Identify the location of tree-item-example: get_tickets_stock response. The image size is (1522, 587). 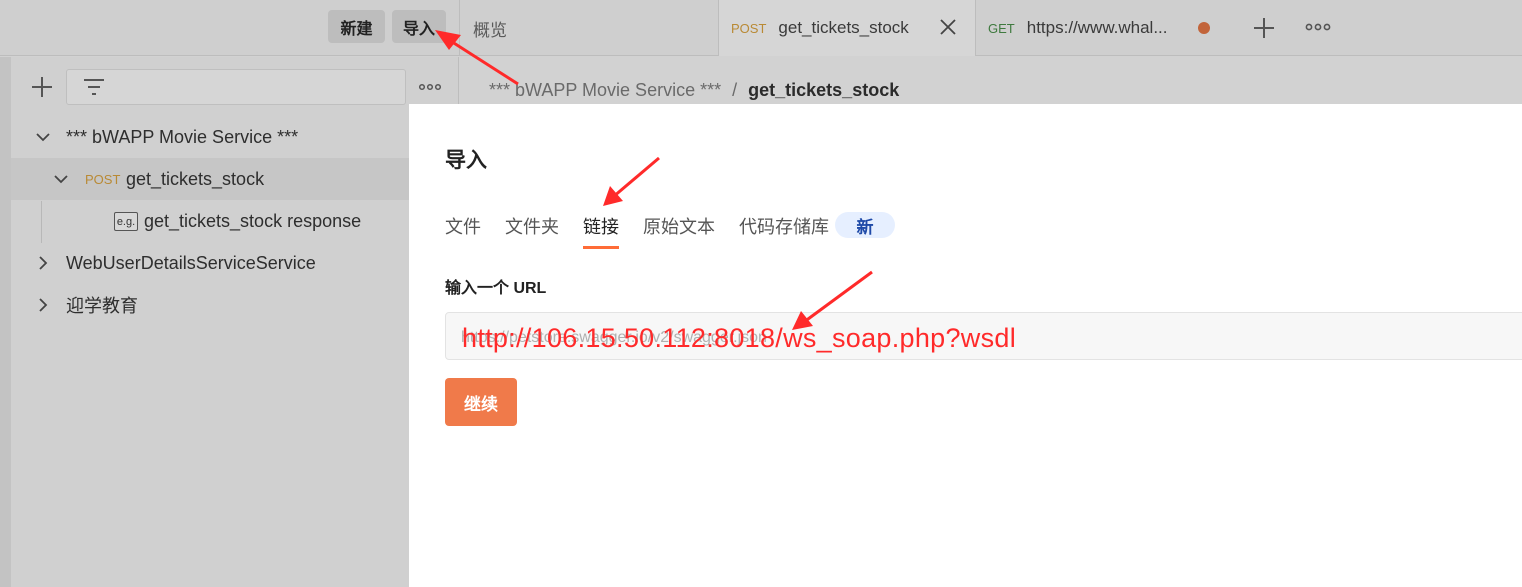
(210, 221).